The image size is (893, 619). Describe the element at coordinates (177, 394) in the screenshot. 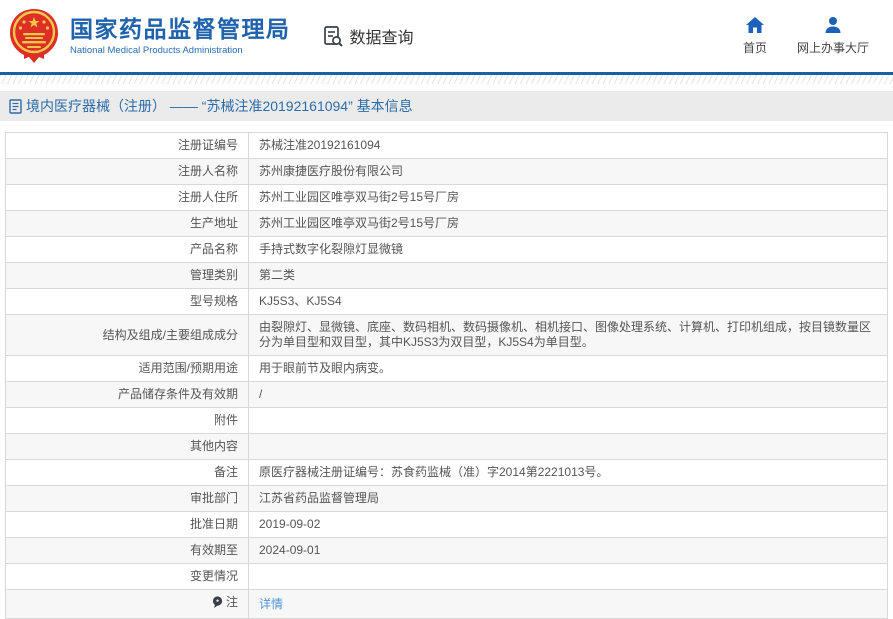

I see `row-label: 产品储存条件及有效期` at that location.